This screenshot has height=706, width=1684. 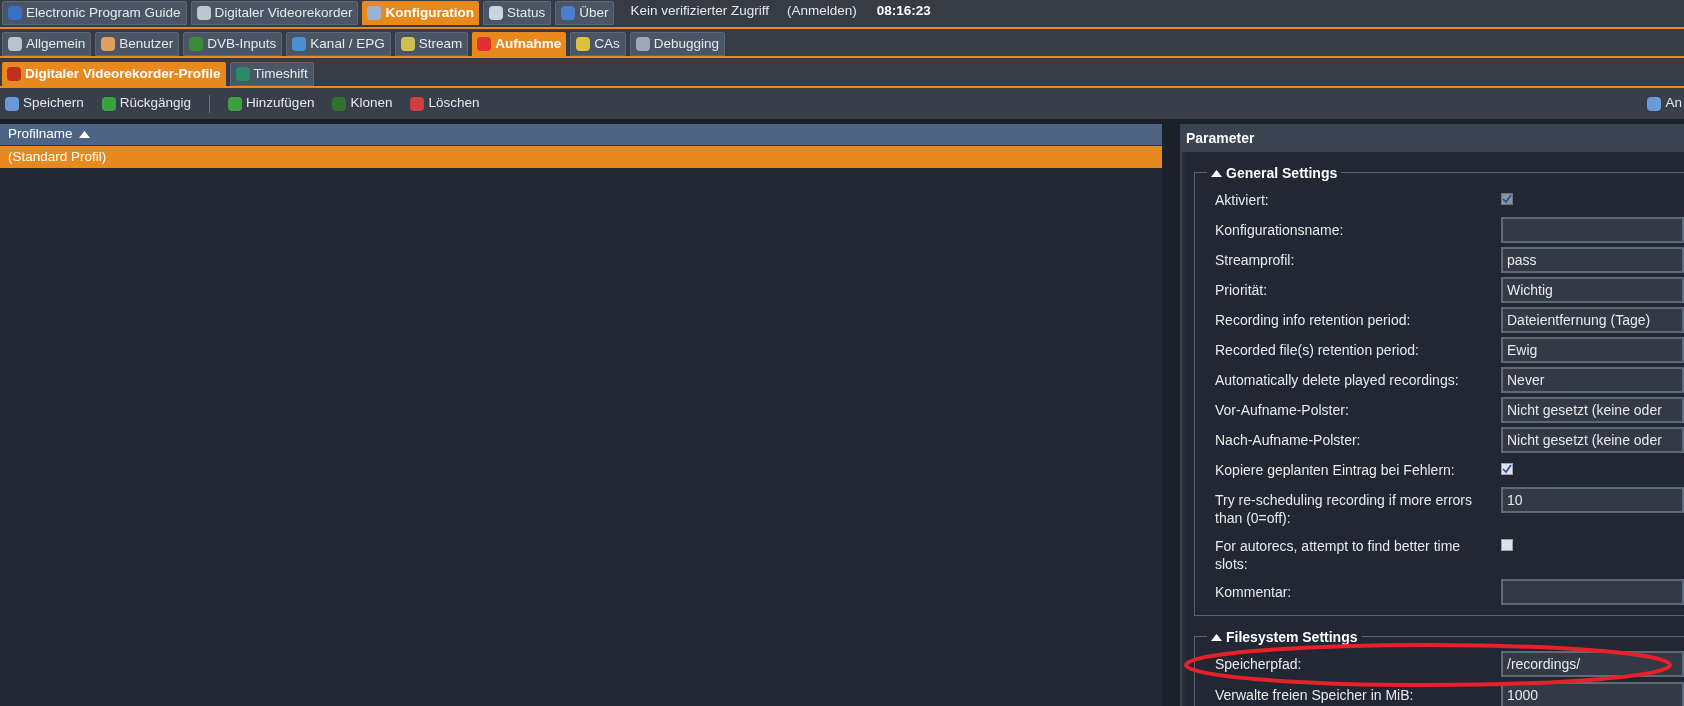 What do you see at coordinates (677, 44) in the screenshot?
I see `tab: Debugging` at bounding box center [677, 44].